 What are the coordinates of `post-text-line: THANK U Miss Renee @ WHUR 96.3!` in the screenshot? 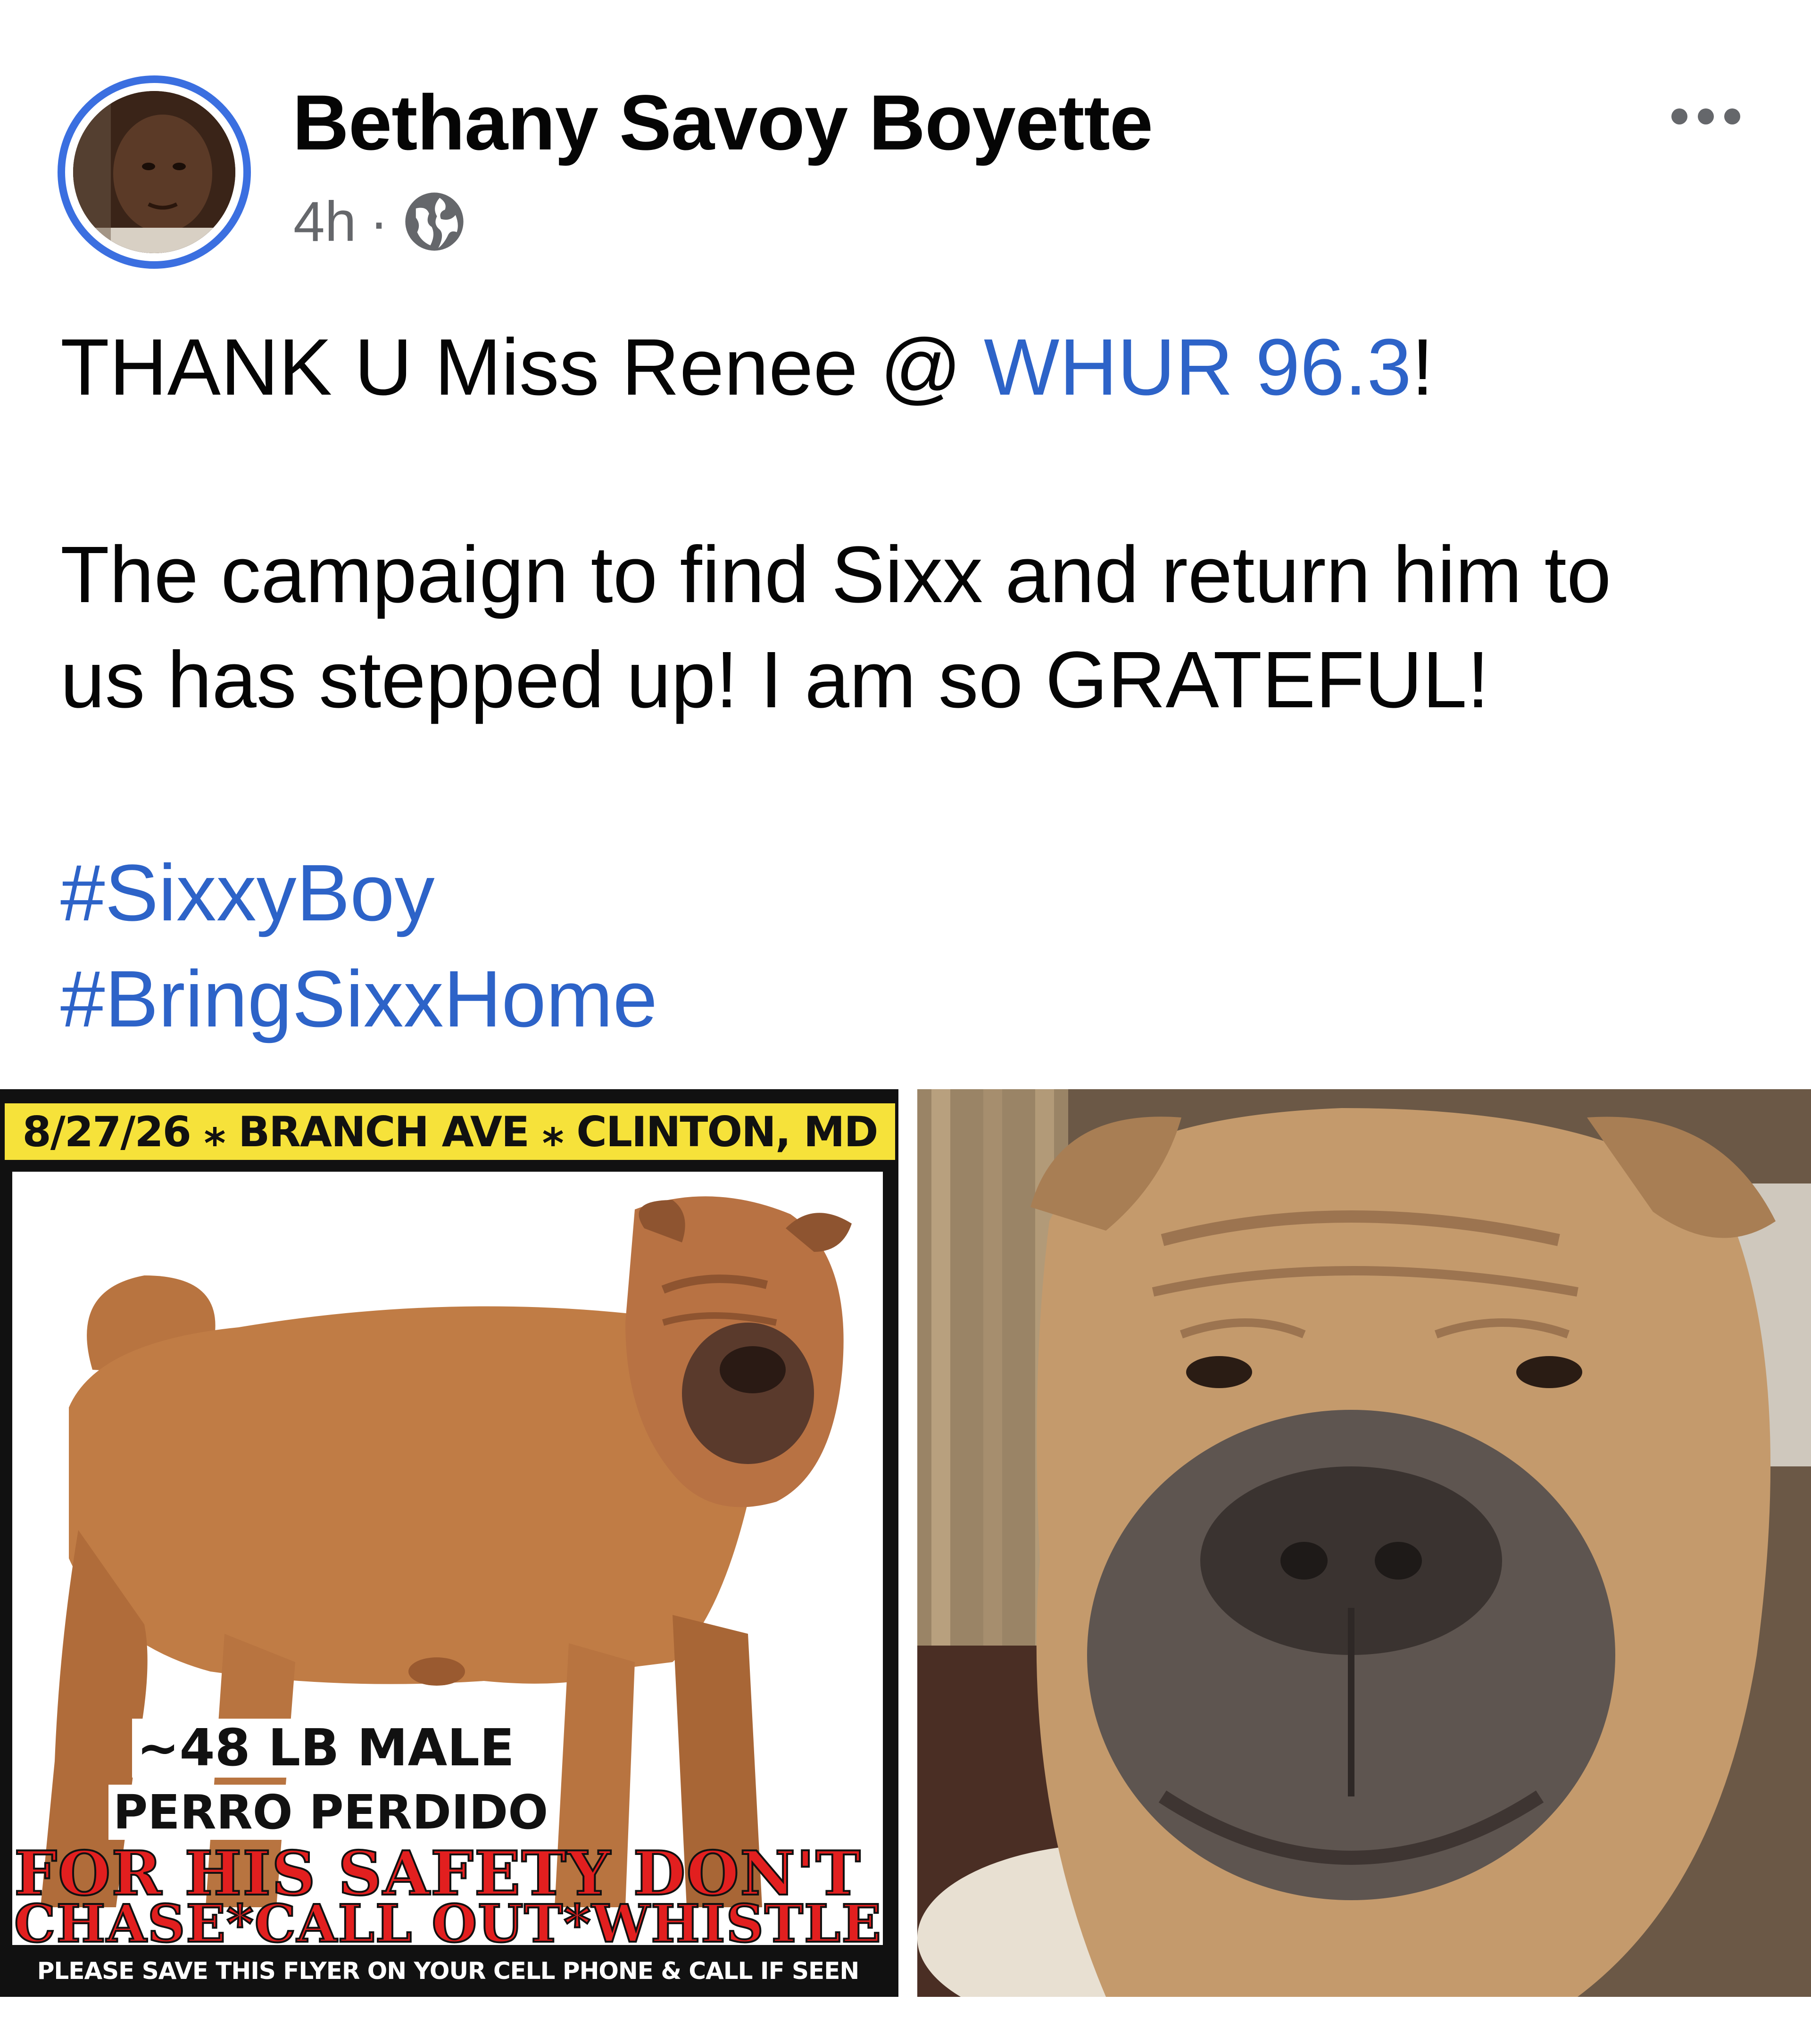 It's located at (747, 368).